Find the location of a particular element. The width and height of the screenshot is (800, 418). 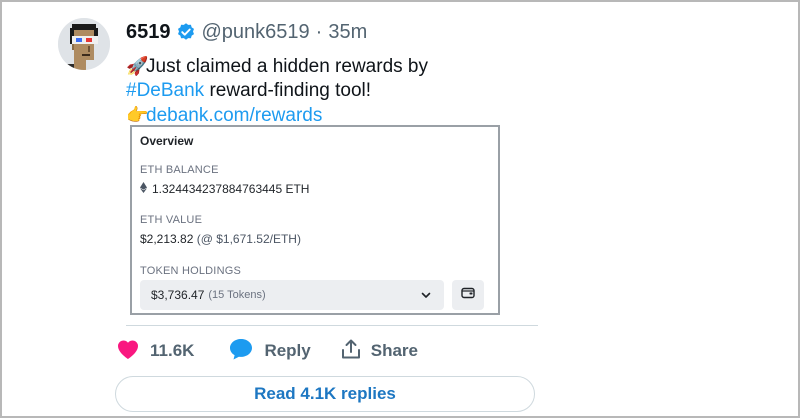

divider is located at coordinates (332, 325).